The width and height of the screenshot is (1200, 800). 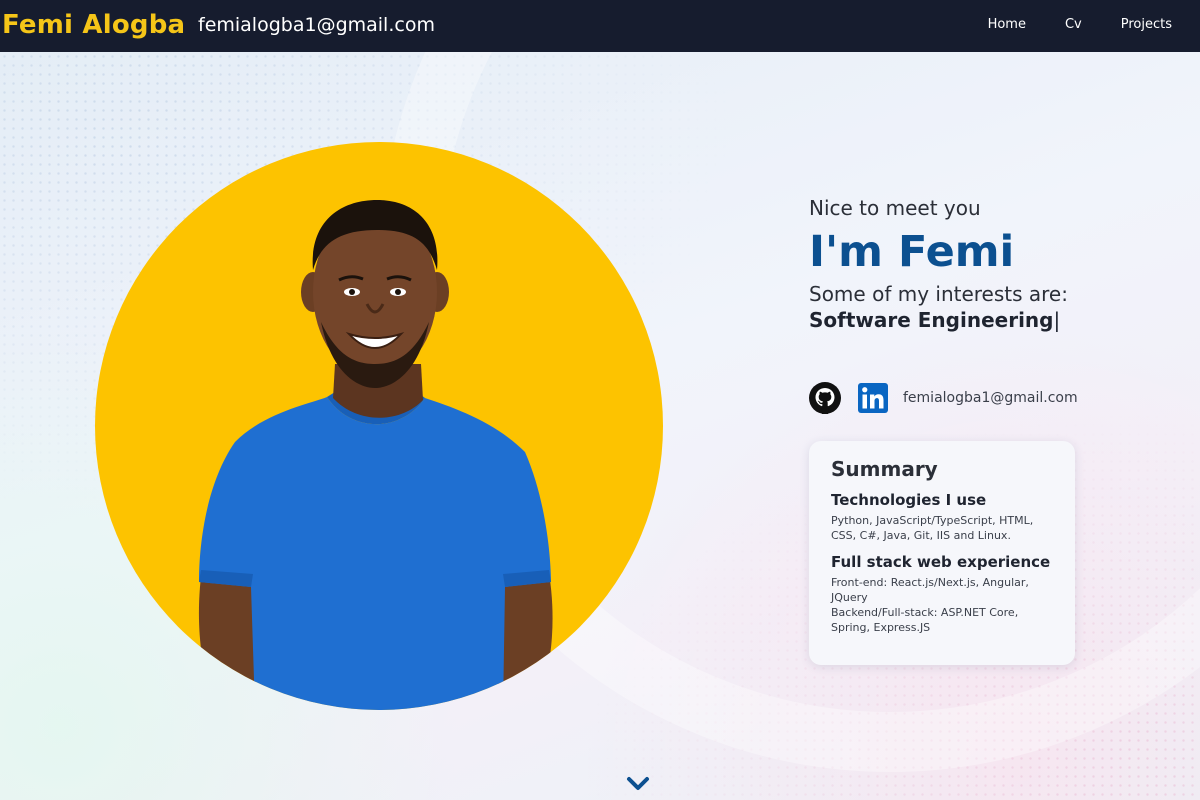 I want to click on linkedin-icon, so click(x=873, y=398).